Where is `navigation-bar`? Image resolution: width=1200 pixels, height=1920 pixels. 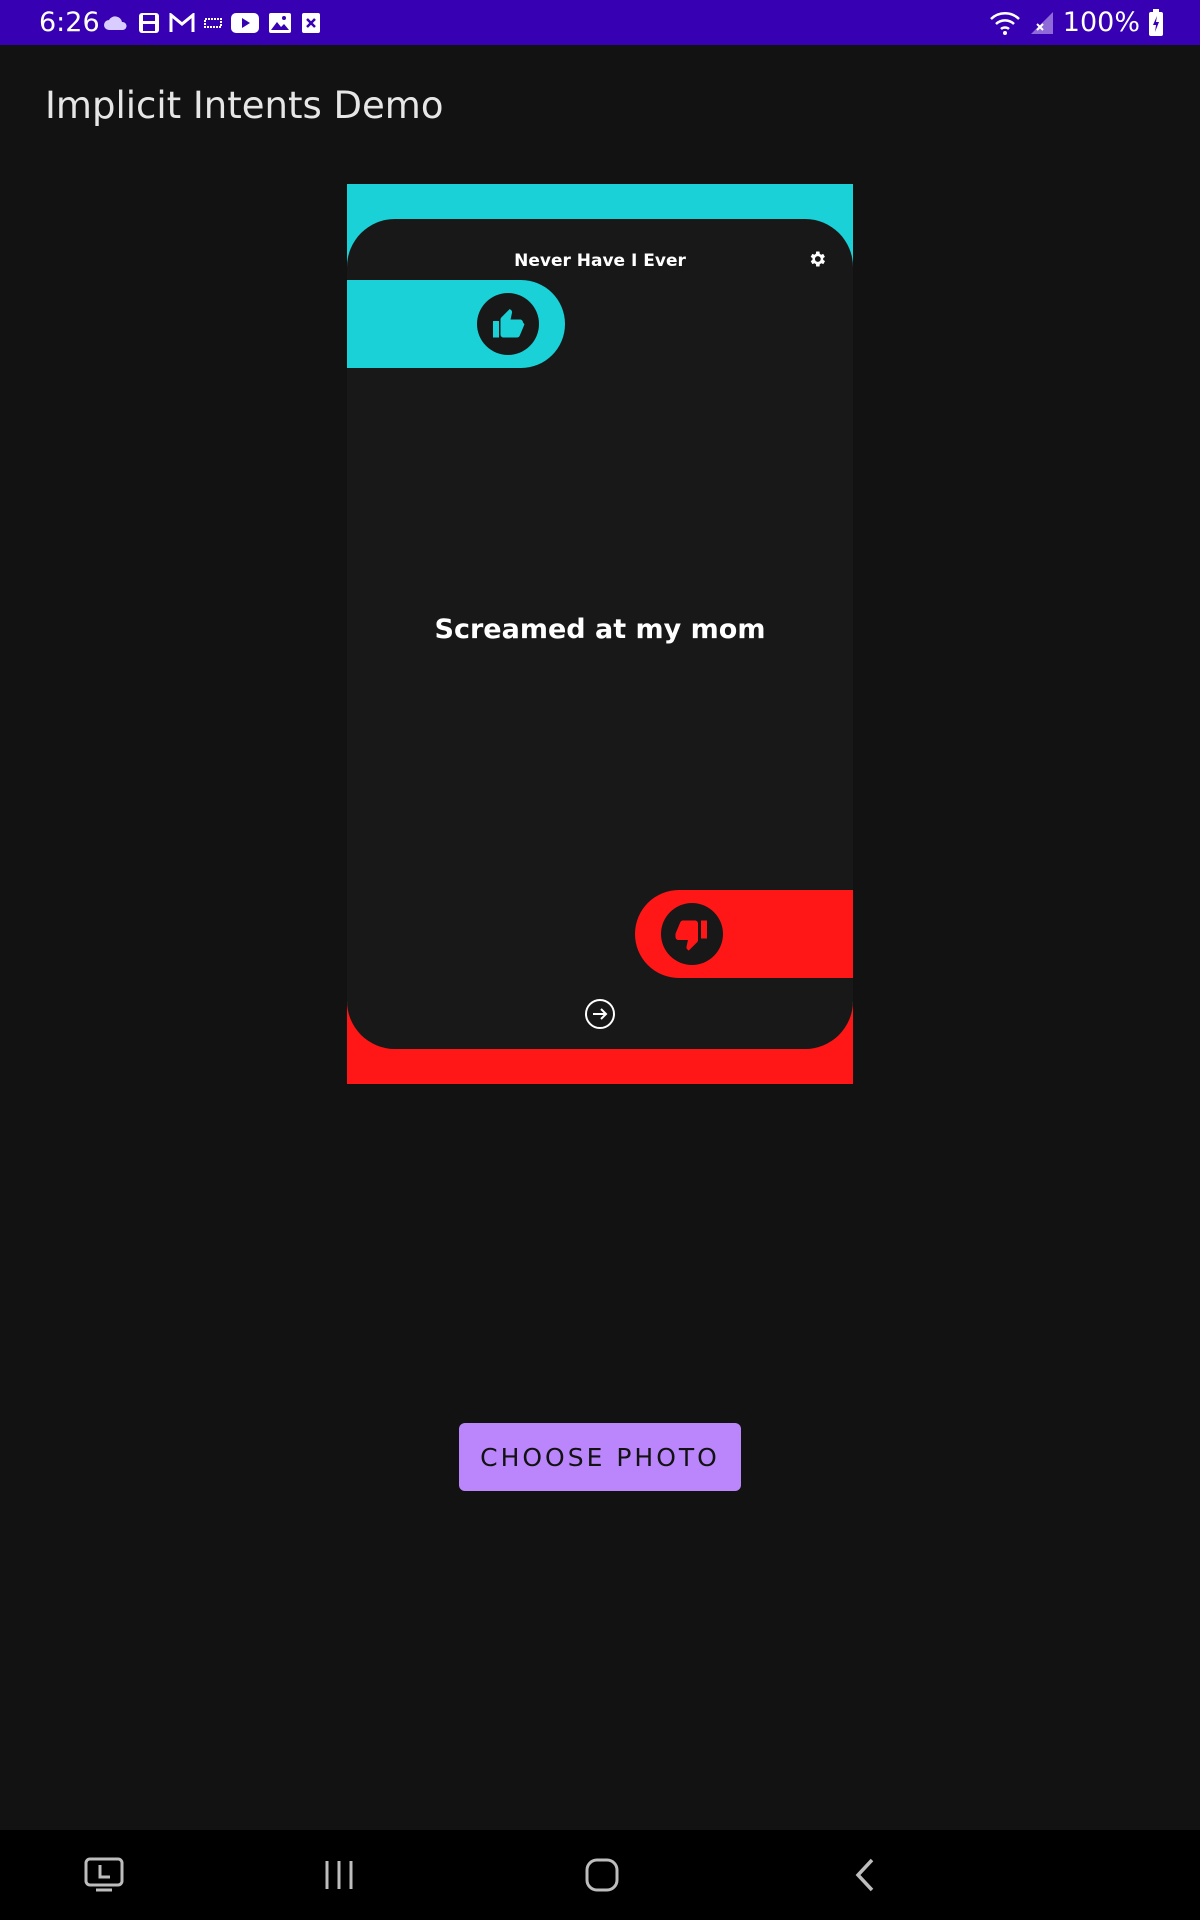 navigation-bar is located at coordinates (600, 1875).